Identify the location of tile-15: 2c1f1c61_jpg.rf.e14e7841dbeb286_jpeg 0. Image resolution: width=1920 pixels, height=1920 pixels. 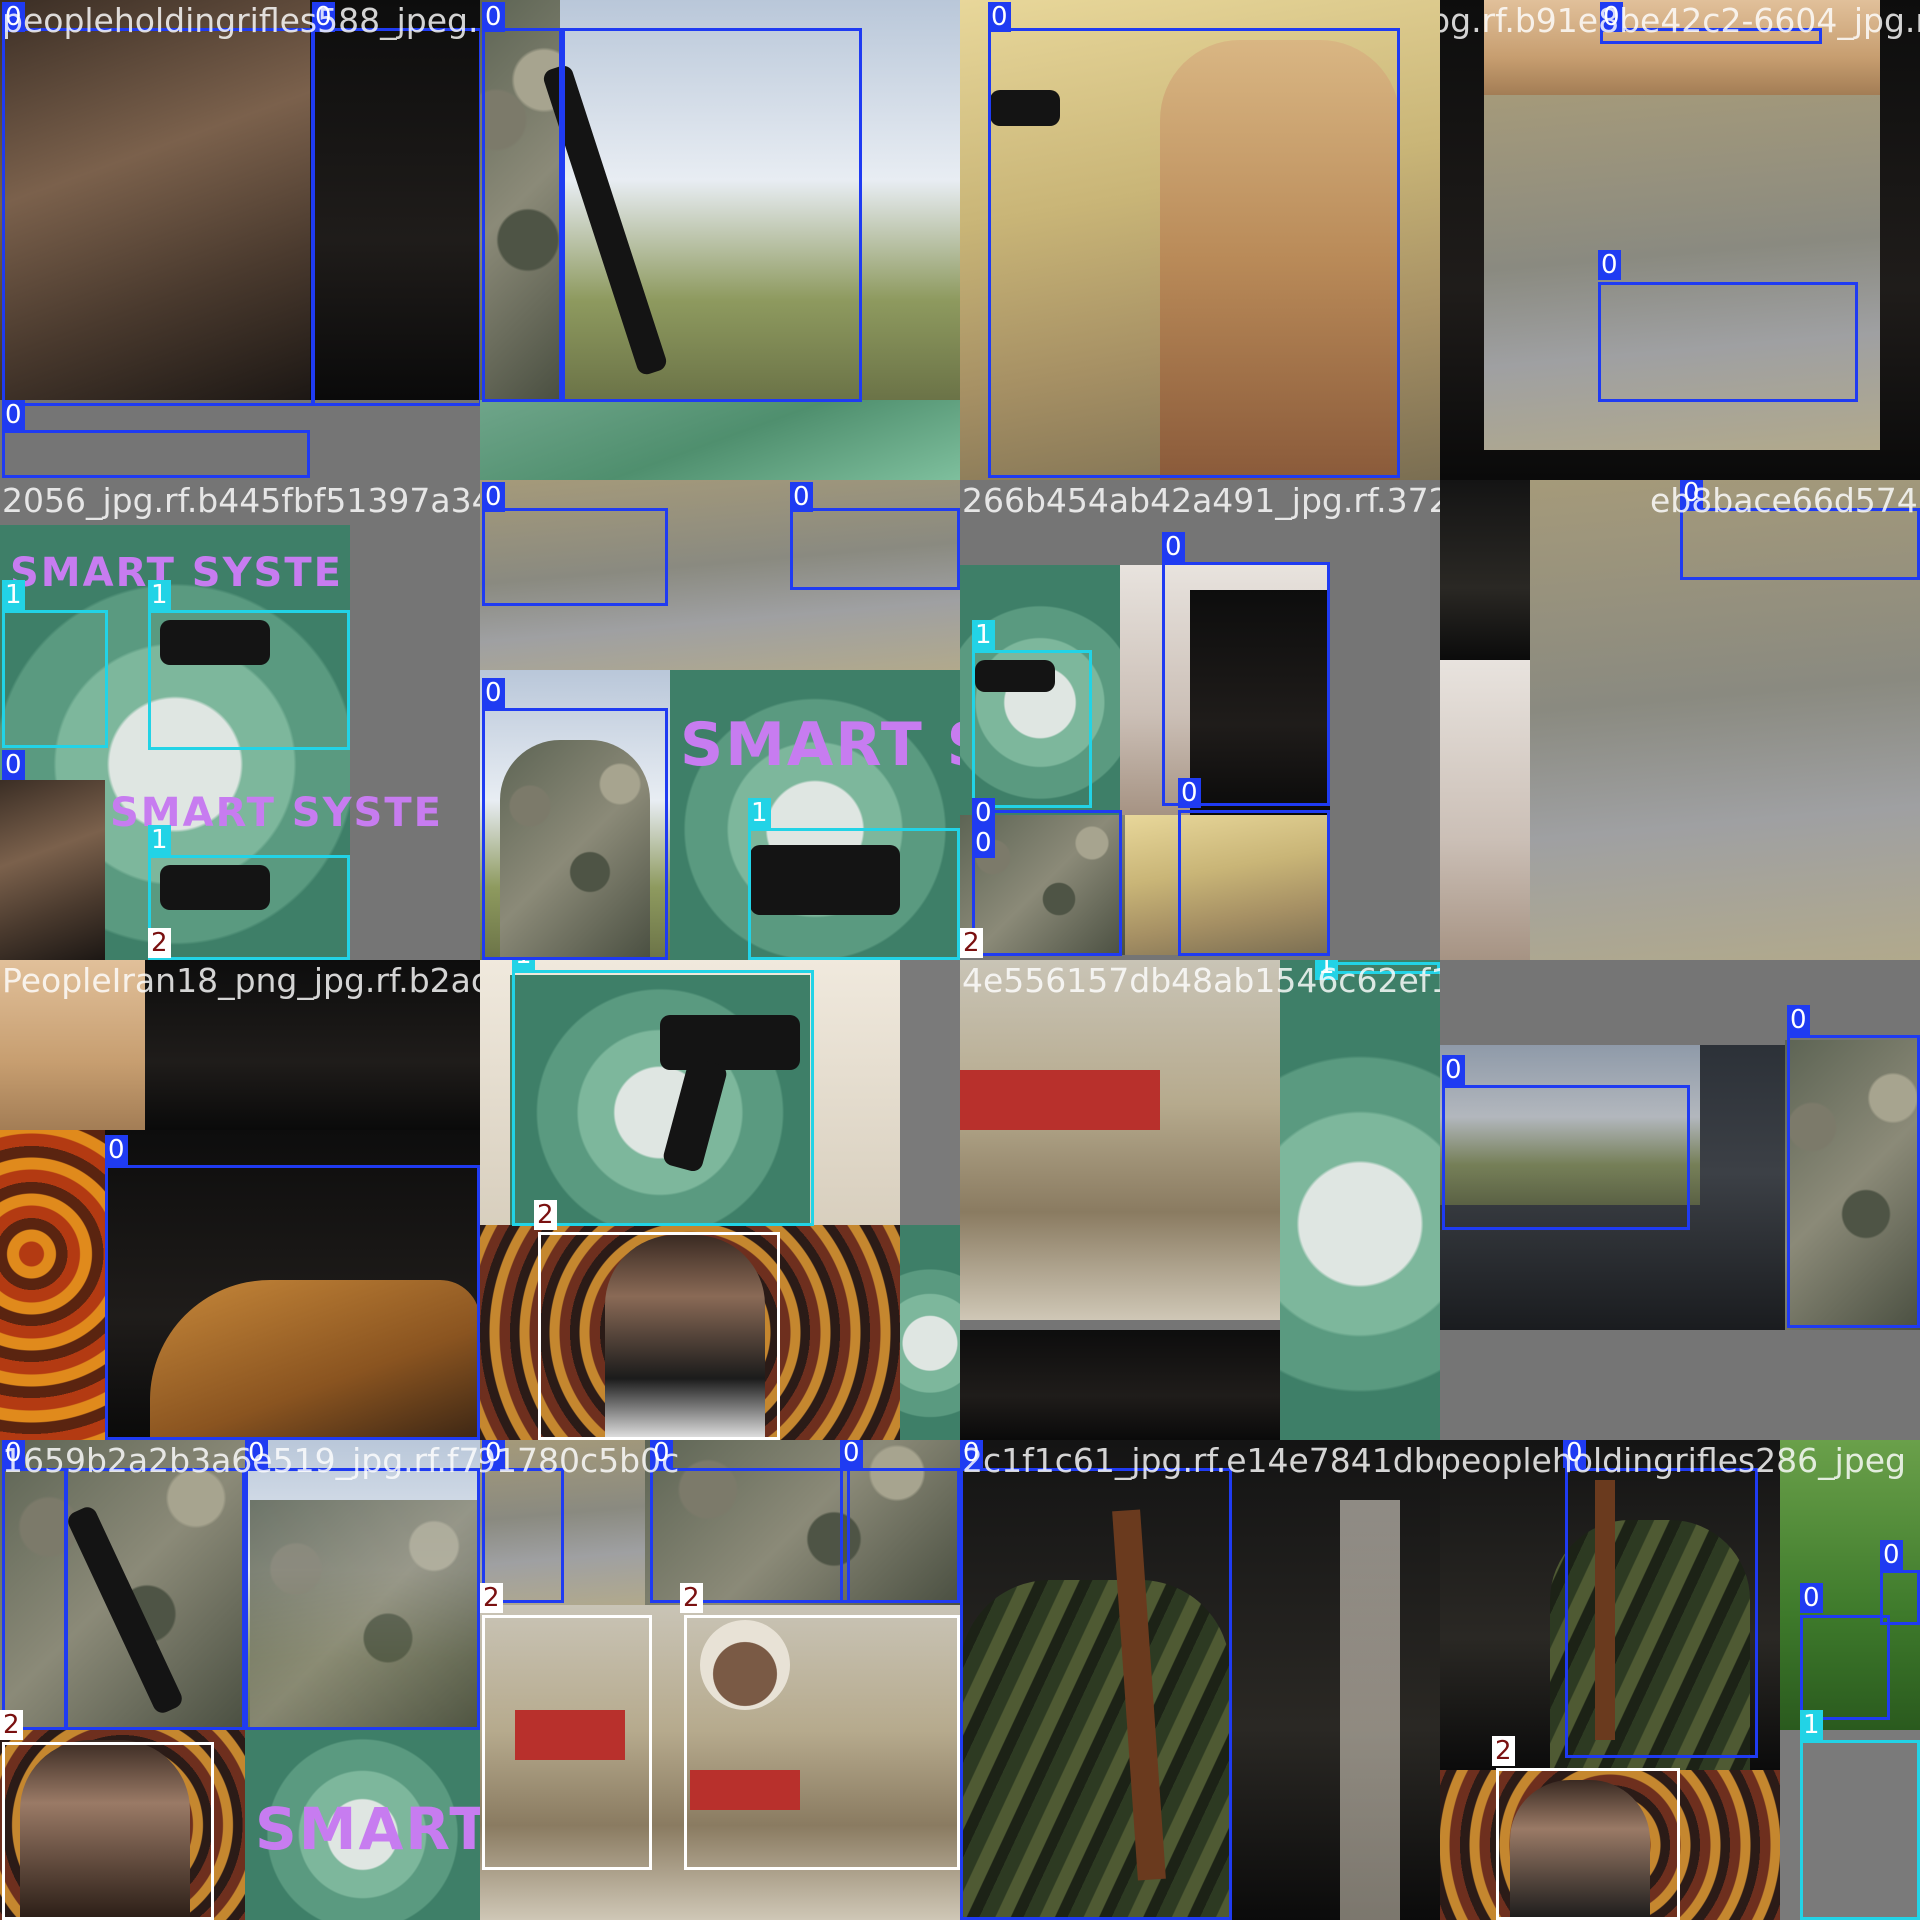
(1200, 1680).